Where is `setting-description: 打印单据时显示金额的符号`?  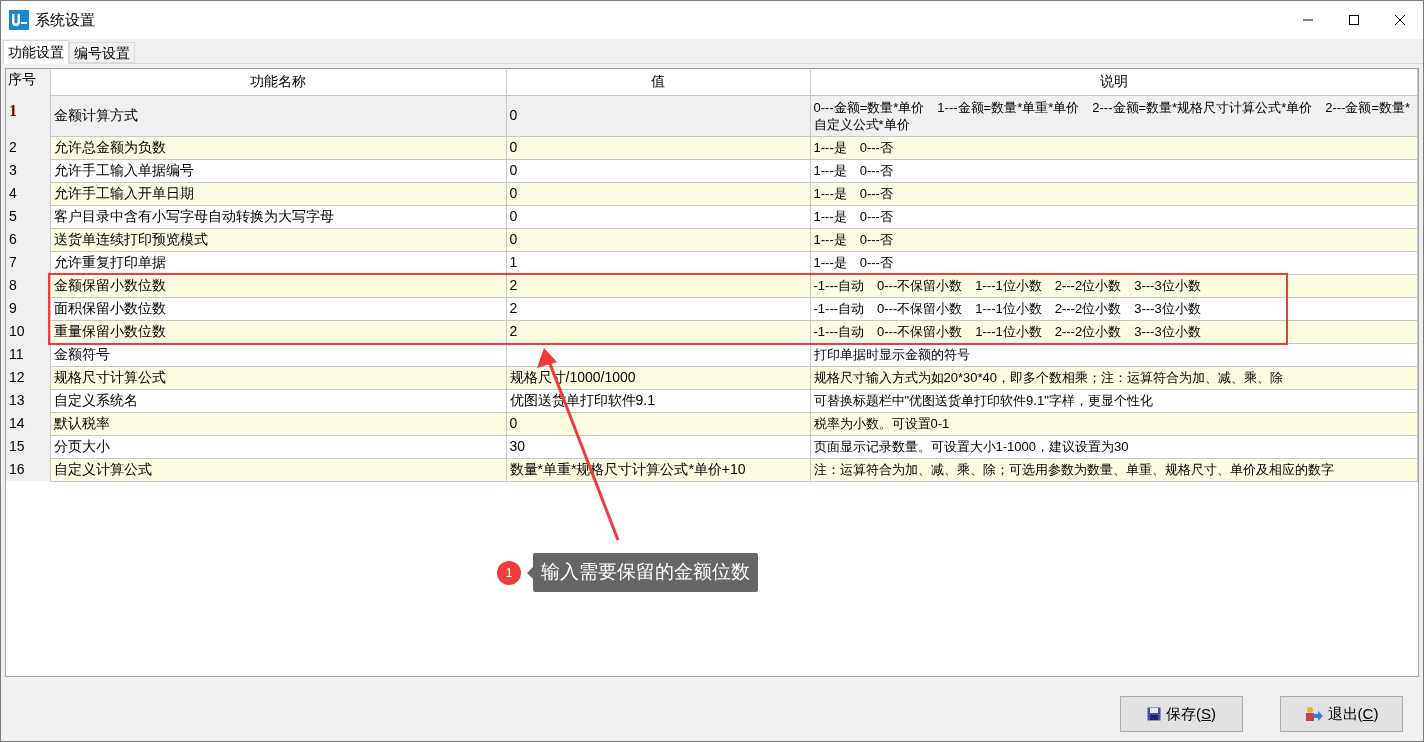 setting-description: 打印单据时显示金额的符号 is located at coordinates (891, 354).